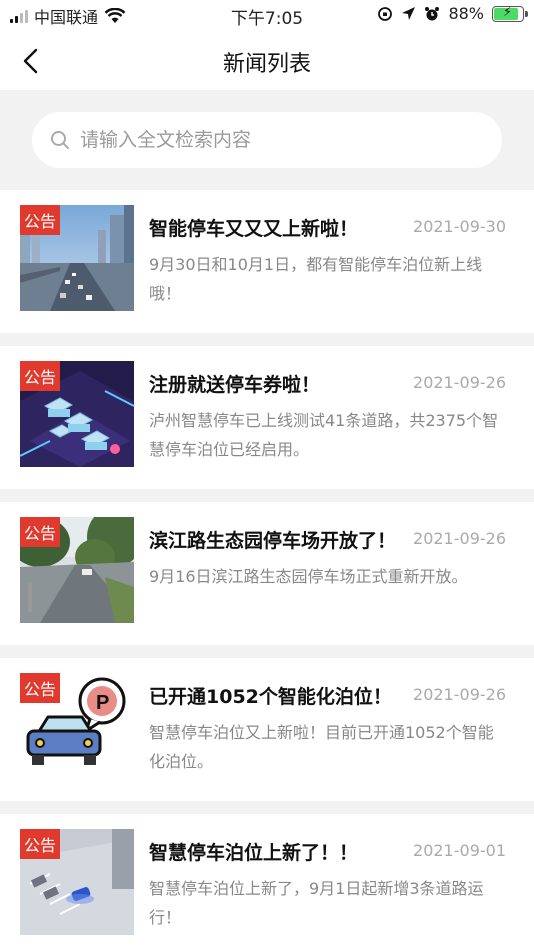 The width and height of the screenshot is (534, 950). I want to click on news-thumbnail-isometric-cars: 公告, so click(77, 414).